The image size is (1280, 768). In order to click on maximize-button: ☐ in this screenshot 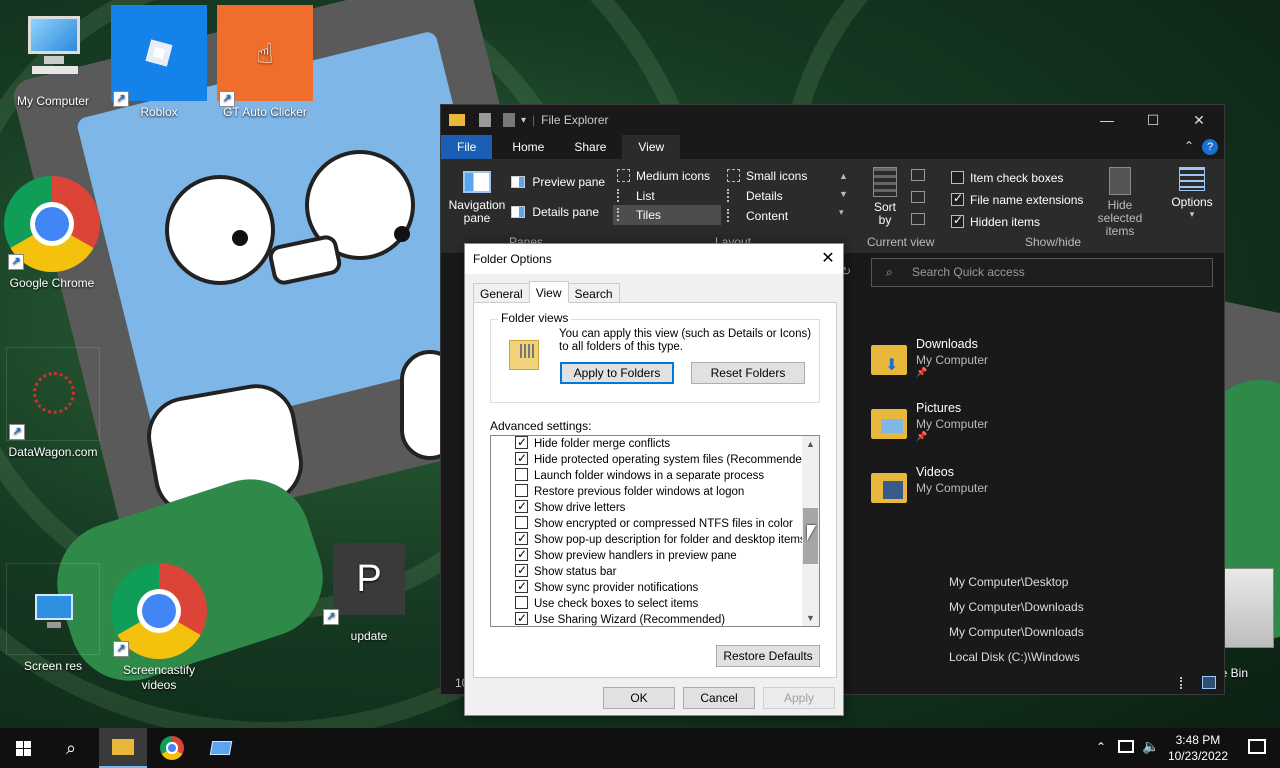, I will do `click(1153, 120)`.